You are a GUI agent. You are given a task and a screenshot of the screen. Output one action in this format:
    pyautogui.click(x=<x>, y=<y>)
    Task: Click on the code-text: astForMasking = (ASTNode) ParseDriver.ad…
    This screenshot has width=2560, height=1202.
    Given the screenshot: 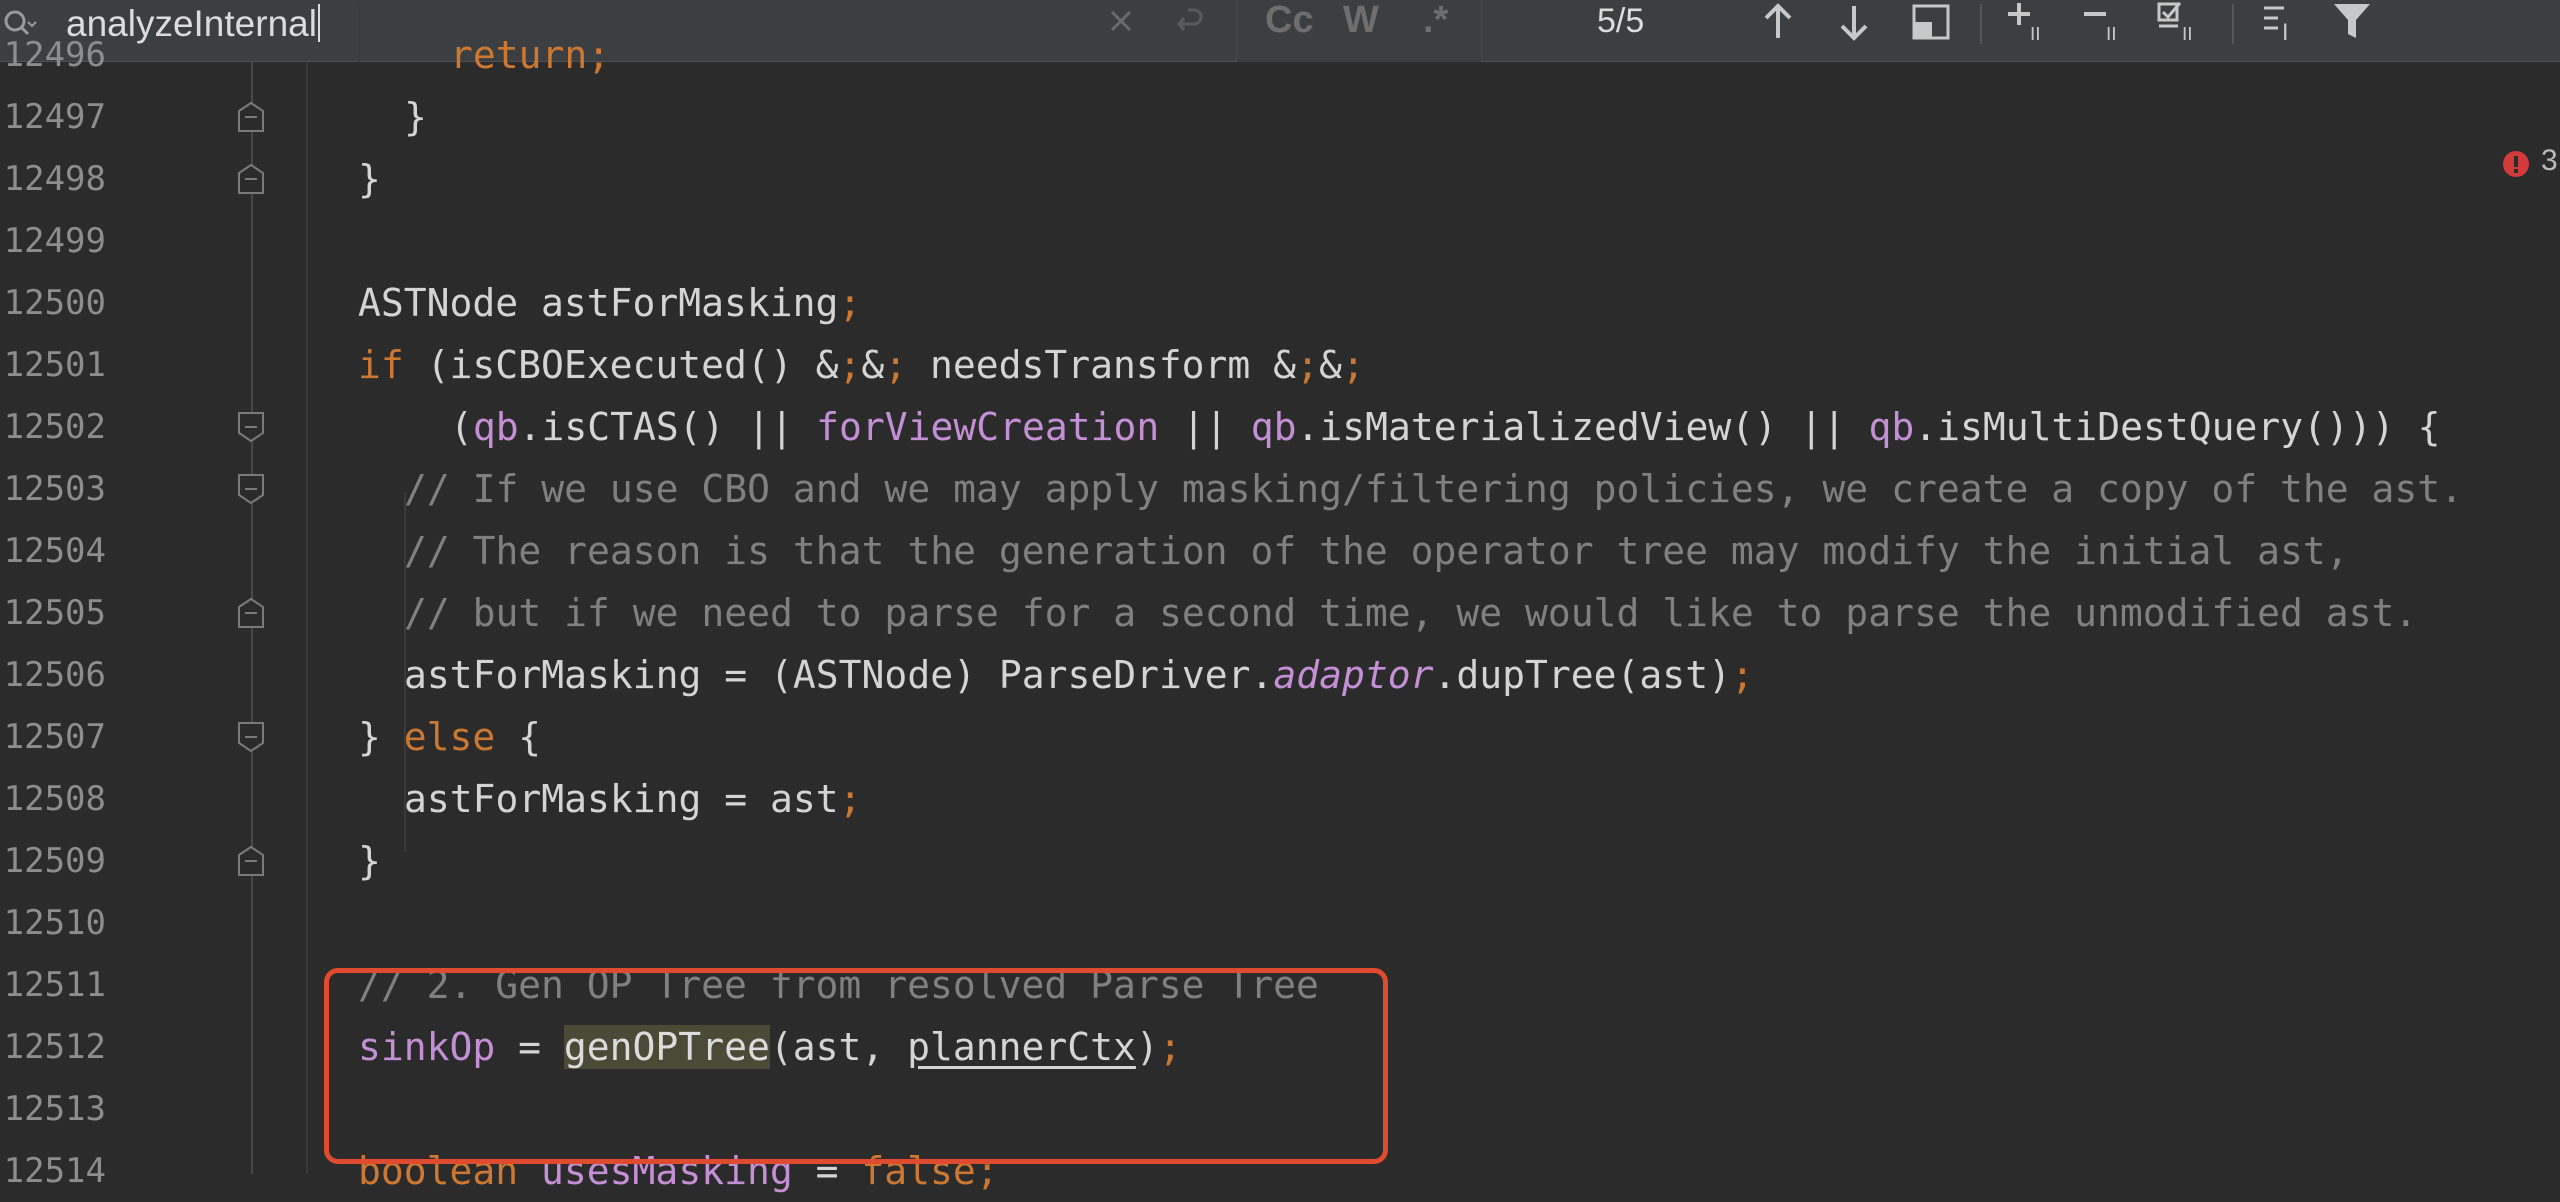 What is the action you would take?
    pyautogui.click(x=1079, y=675)
    